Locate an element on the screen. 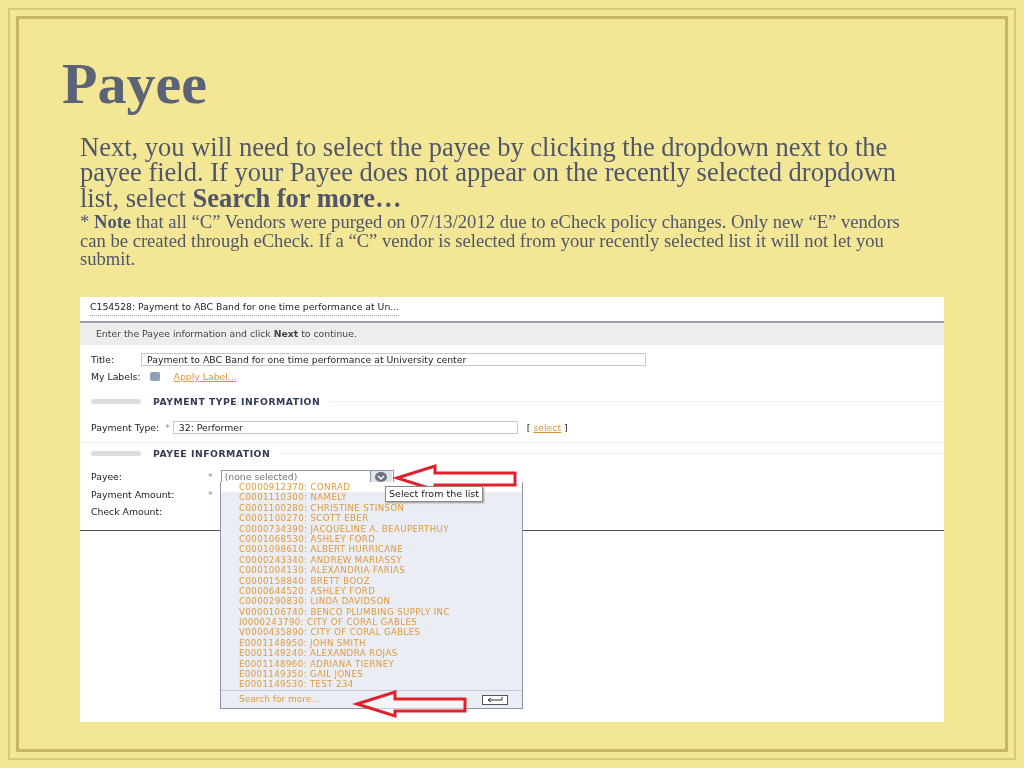 This screenshot has height=768, width=1024. dropdown-option: C0001100270: SCOTT EBER is located at coordinates (371, 518).